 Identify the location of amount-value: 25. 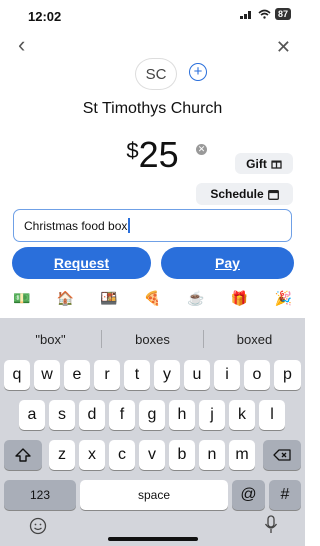
(158, 154).